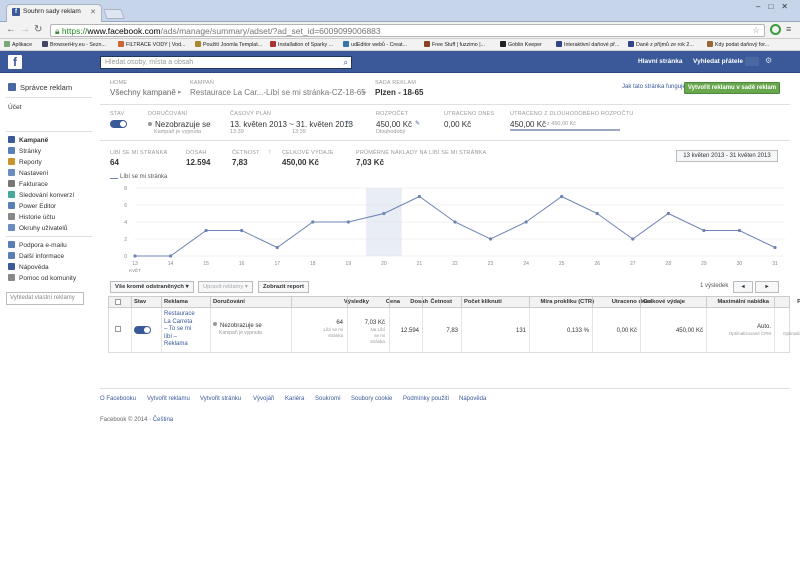 The height and width of the screenshot is (562, 800). Describe the element at coordinates (168, 399) in the screenshot. I see `footer-link: Vytvořit reklamu` at that location.